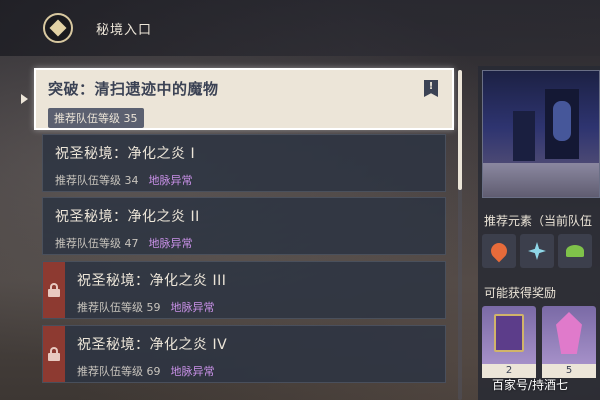 The width and height of the screenshot is (600, 400). I want to click on domain-card: 祝圣秘境：净化之炎 I 推荐队伍等级 34 地脉异常, so click(244, 163).